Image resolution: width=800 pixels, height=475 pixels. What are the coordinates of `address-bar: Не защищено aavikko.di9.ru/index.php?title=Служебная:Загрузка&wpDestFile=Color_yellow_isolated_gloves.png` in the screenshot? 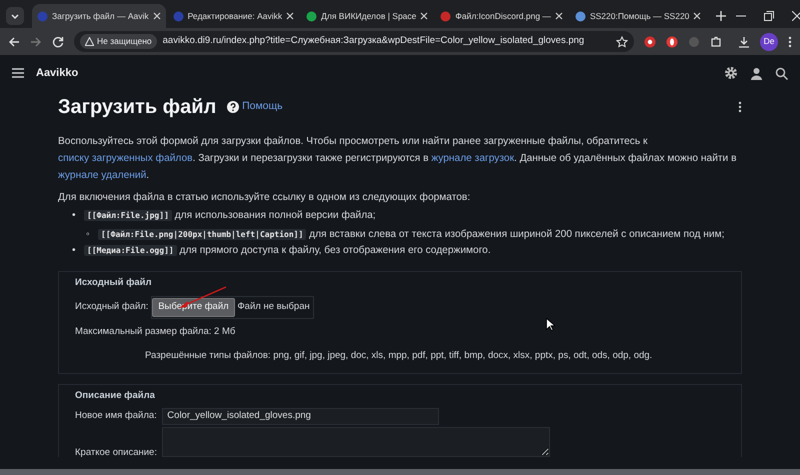 It's located at (354, 41).